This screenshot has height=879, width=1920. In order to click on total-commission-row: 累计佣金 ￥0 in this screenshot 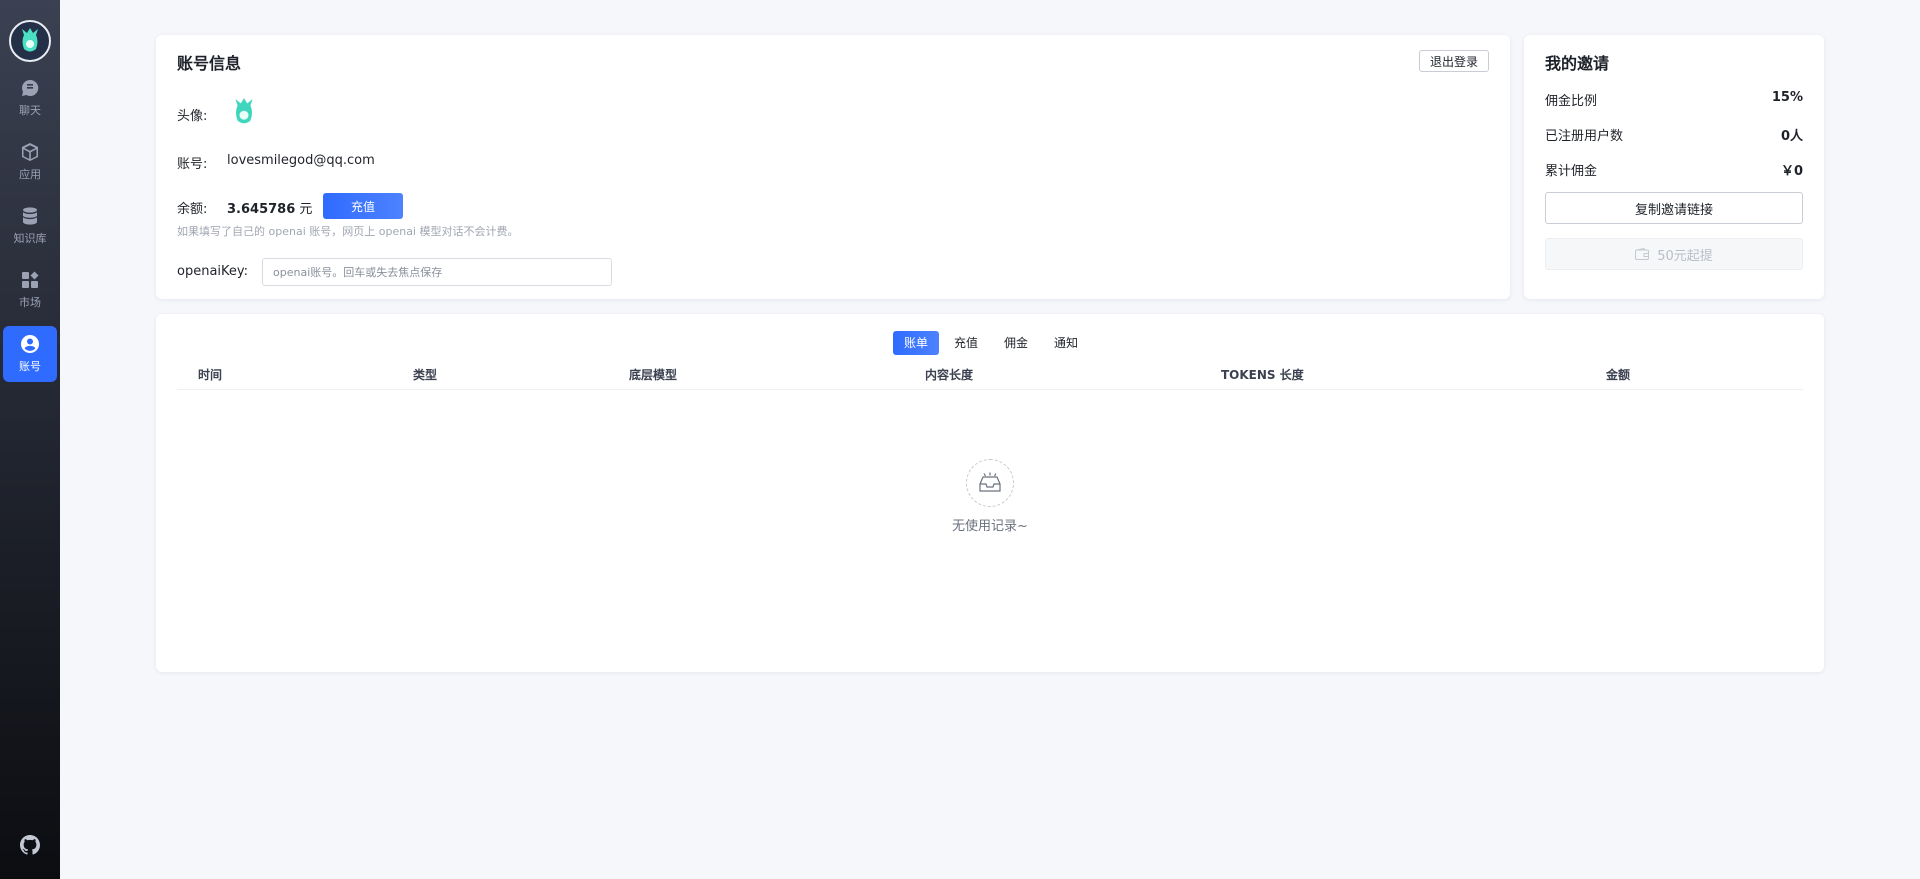, I will do `click(1674, 169)`.